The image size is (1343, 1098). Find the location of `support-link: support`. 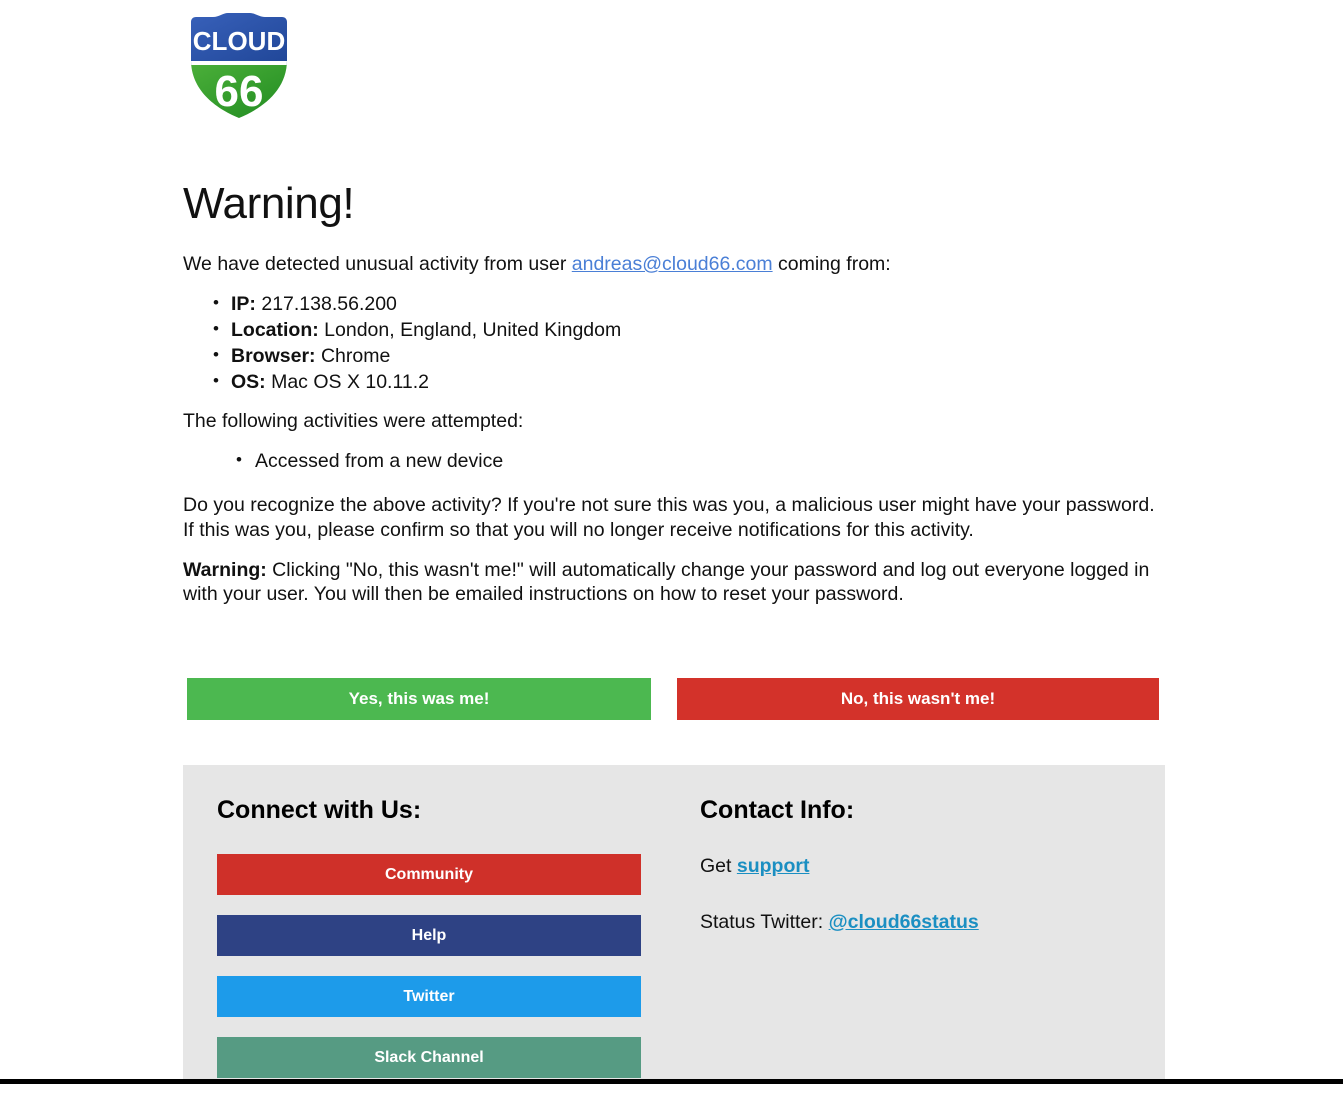

support-link: support is located at coordinates (773, 866).